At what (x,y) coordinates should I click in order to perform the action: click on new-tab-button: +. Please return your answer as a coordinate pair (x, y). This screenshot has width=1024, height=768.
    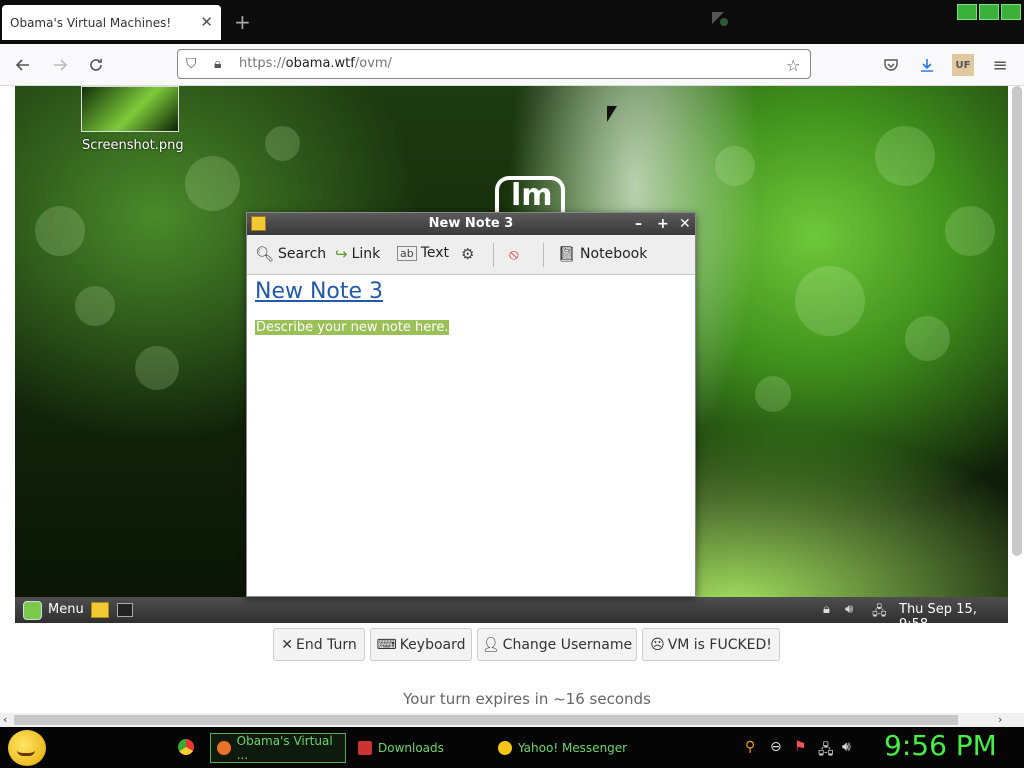
    Looking at the image, I should click on (242, 22).